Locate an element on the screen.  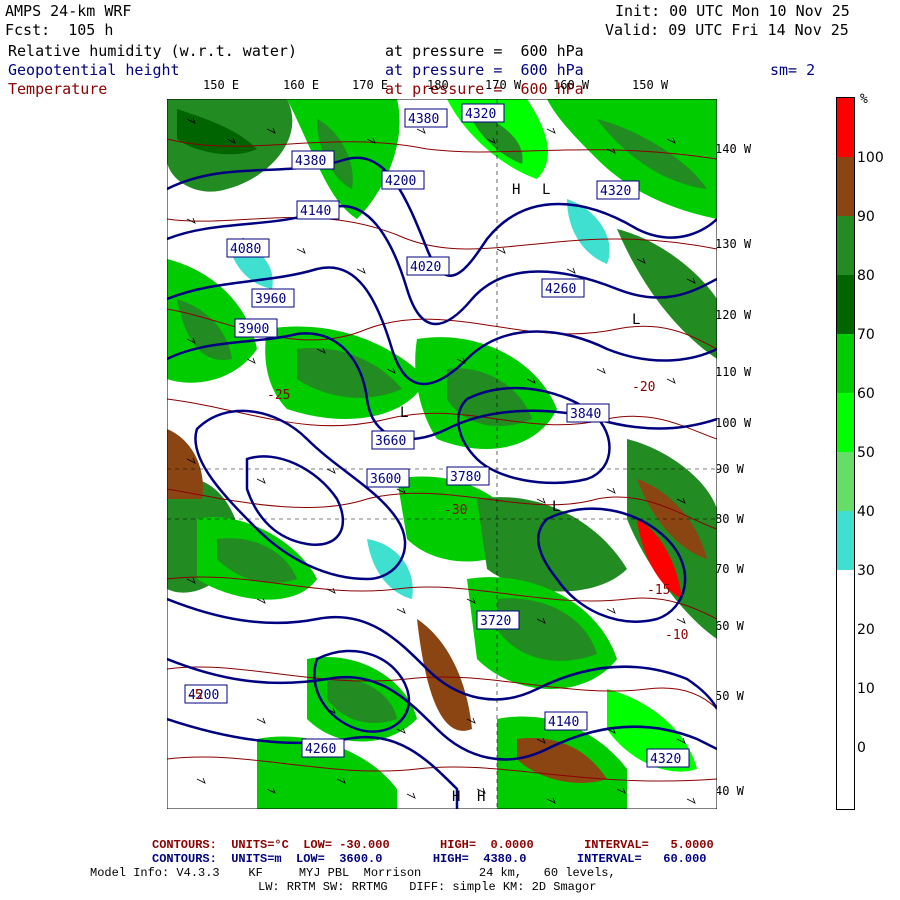
colorbar-tick: 80 is located at coordinates (866, 276).